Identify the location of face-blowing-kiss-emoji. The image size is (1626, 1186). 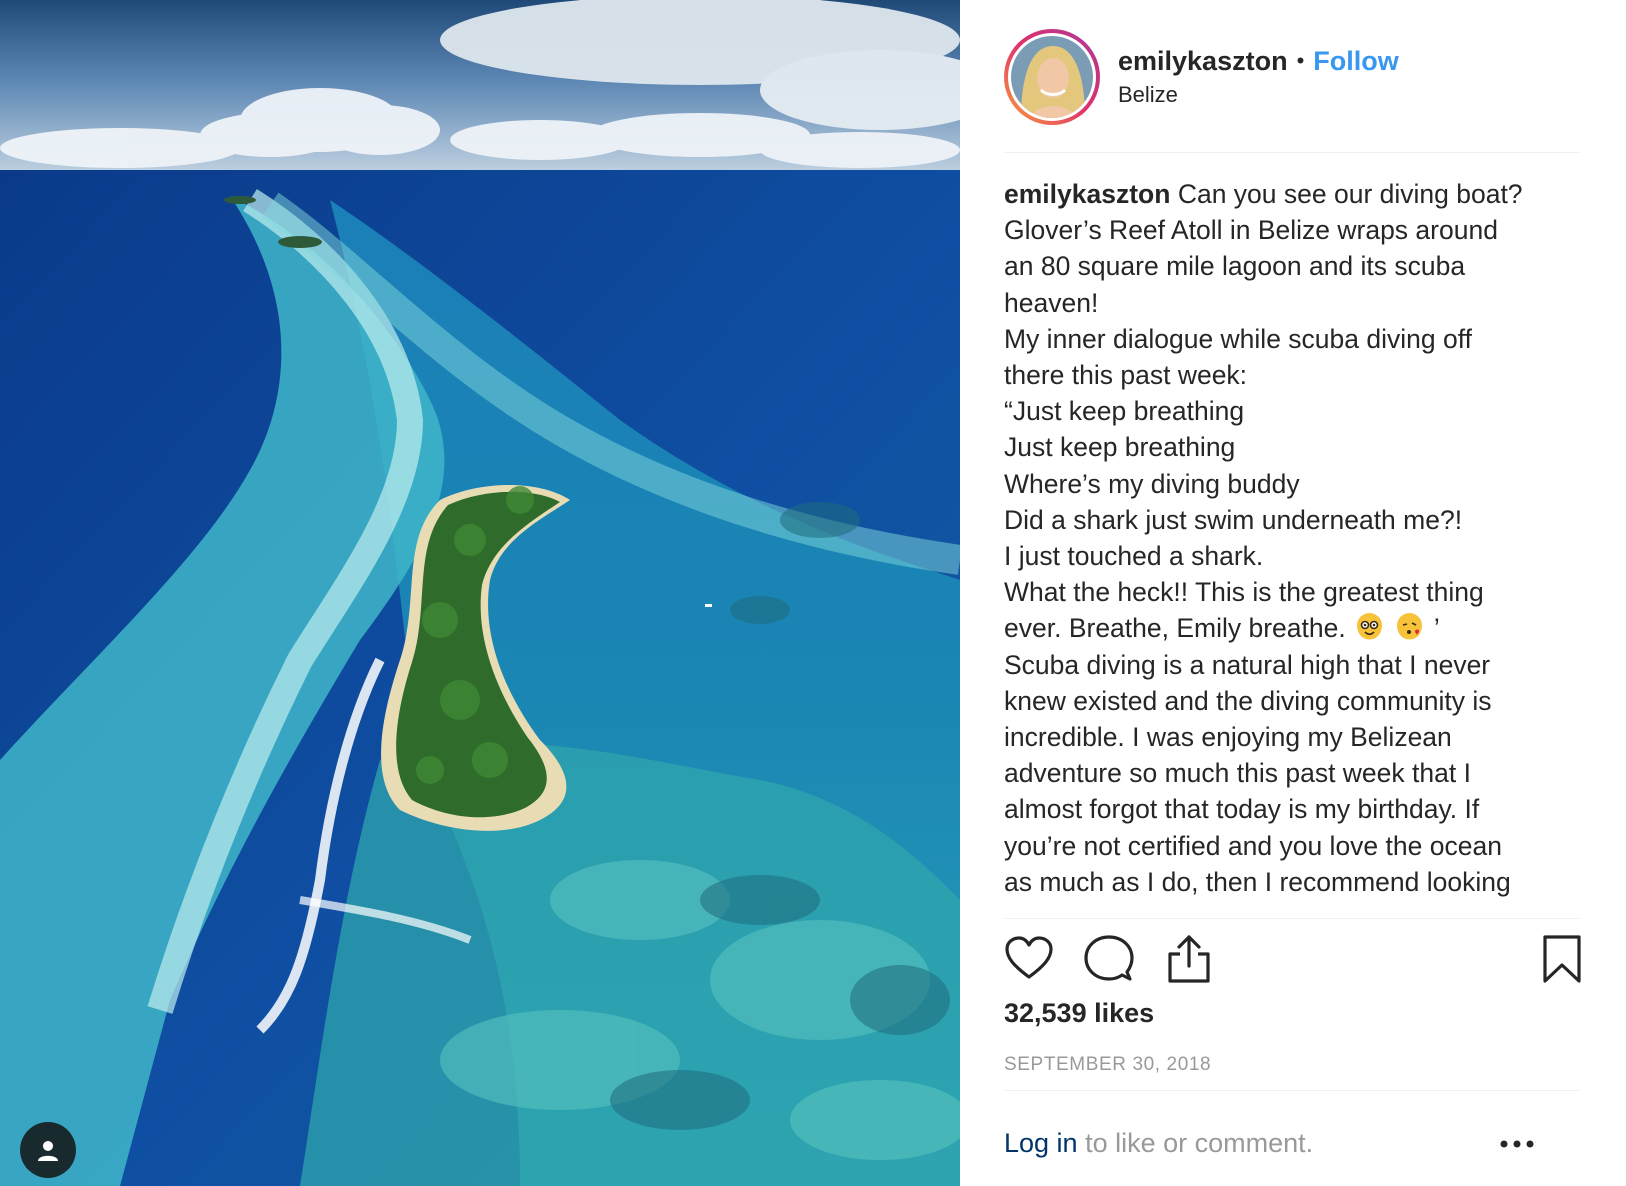
(1410, 626).